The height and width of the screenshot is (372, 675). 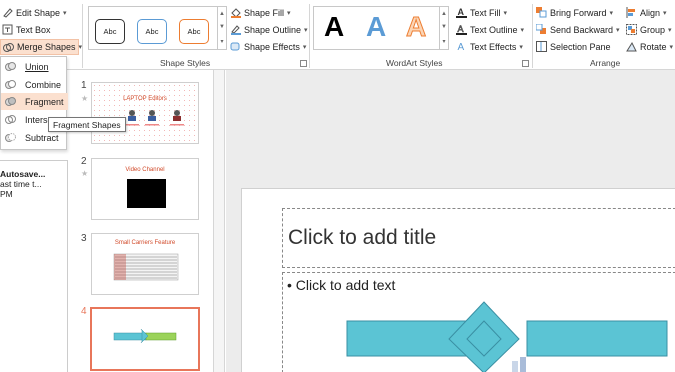 What do you see at coordinates (415, 27) in the screenshot?
I see `wordart-style-3: A` at bounding box center [415, 27].